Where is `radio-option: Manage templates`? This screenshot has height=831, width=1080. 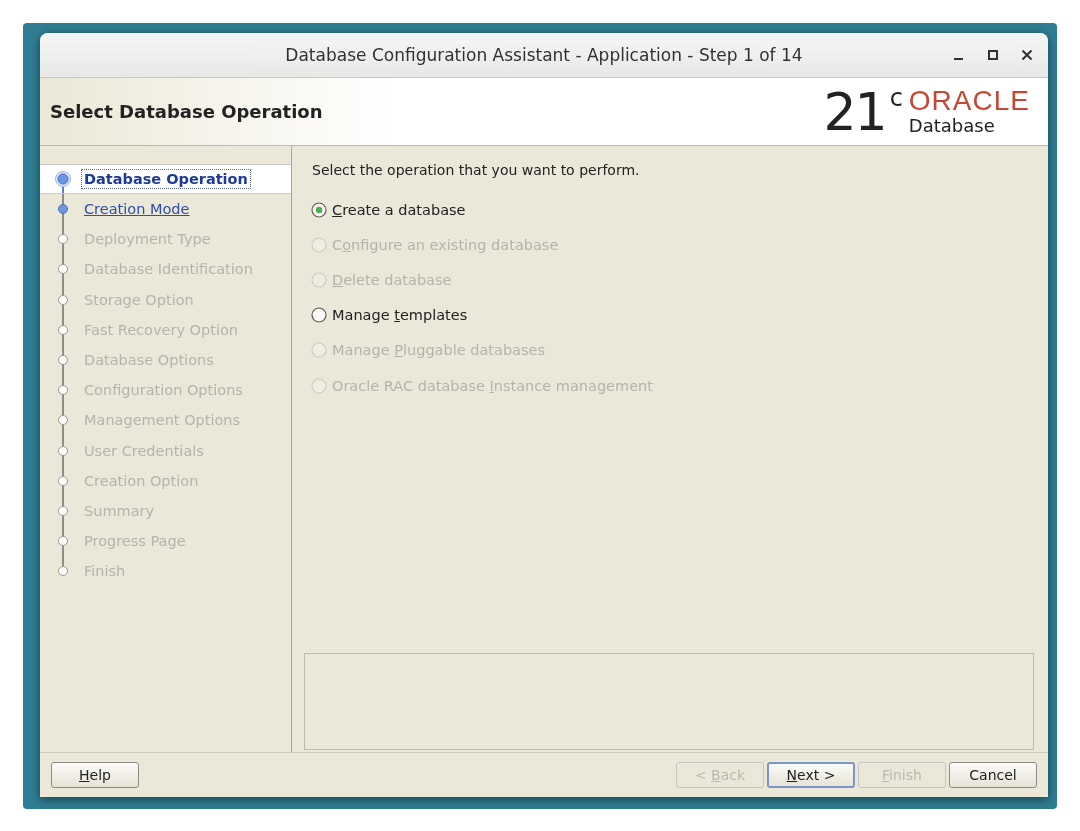
radio-option: Manage templates is located at coordinates (389, 315).